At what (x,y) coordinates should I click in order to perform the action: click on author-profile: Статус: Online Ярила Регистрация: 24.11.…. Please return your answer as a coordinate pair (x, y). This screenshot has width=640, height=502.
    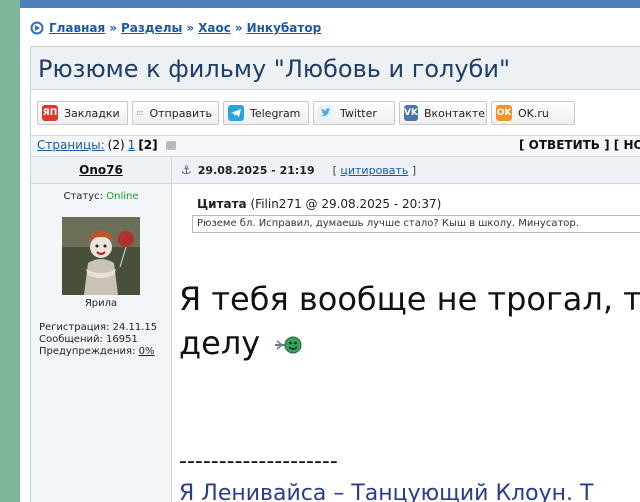
    Looking at the image, I should click on (101, 343).